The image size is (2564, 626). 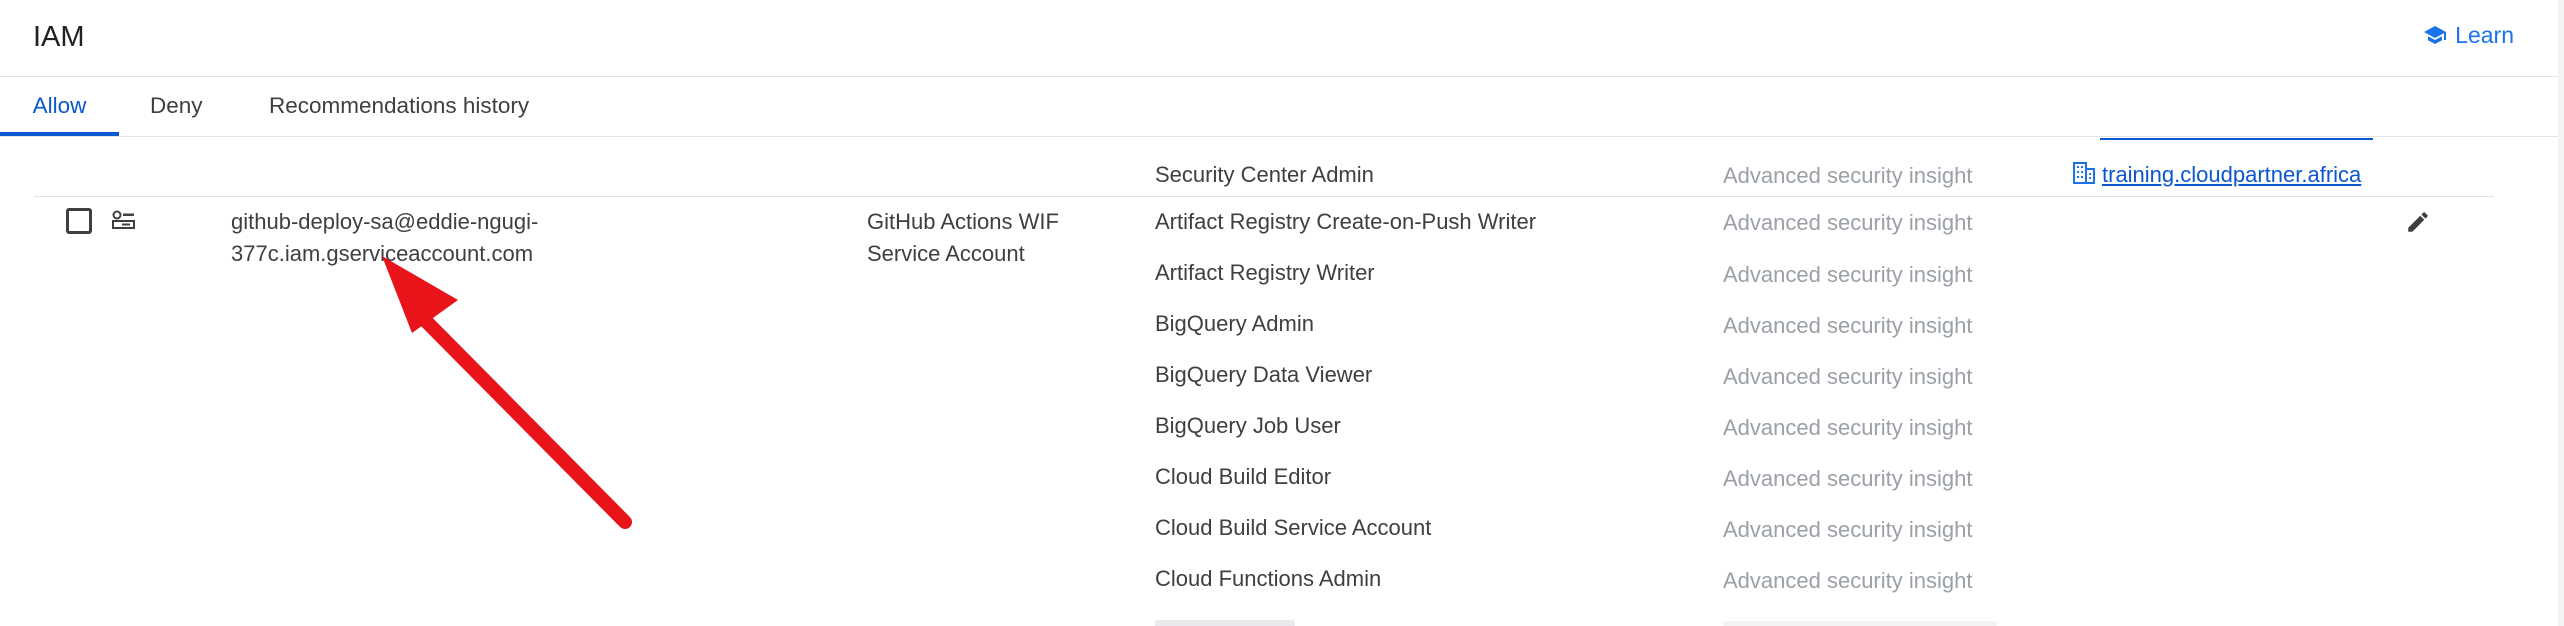 What do you see at coordinates (1225, 621) in the screenshot?
I see `cut-off-role` at bounding box center [1225, 621].